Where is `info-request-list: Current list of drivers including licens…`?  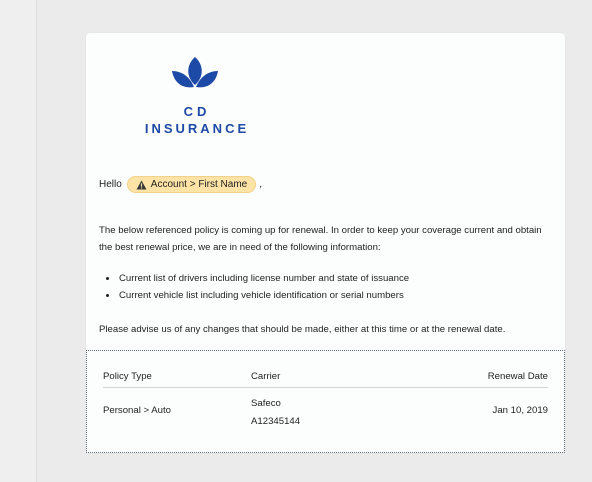
info-request-list: Current list of drivers including licens… is located at coordinates (254, 287).